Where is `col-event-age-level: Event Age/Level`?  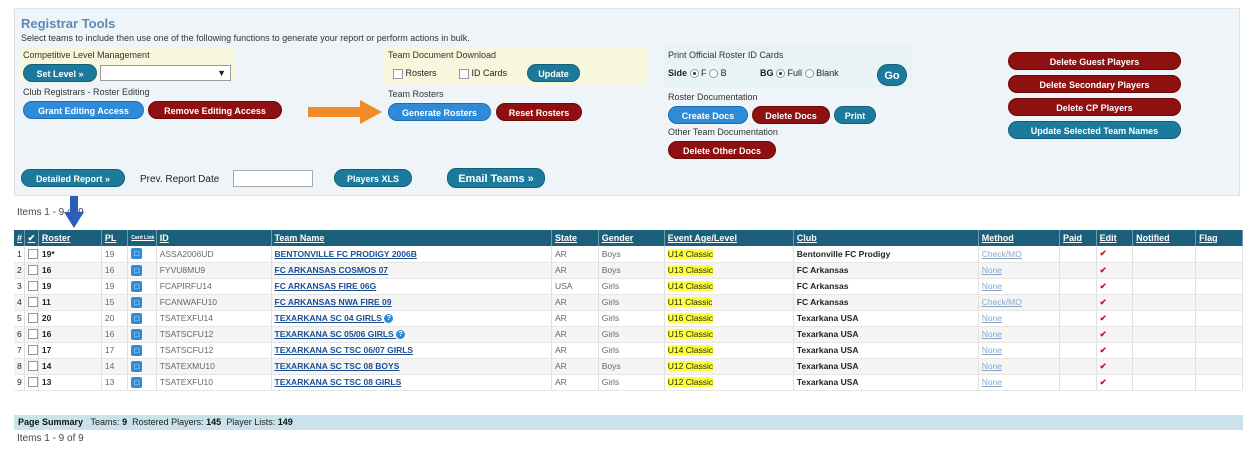 col-event-age-level: Event Age/Level is located at coordinates (729, 238).